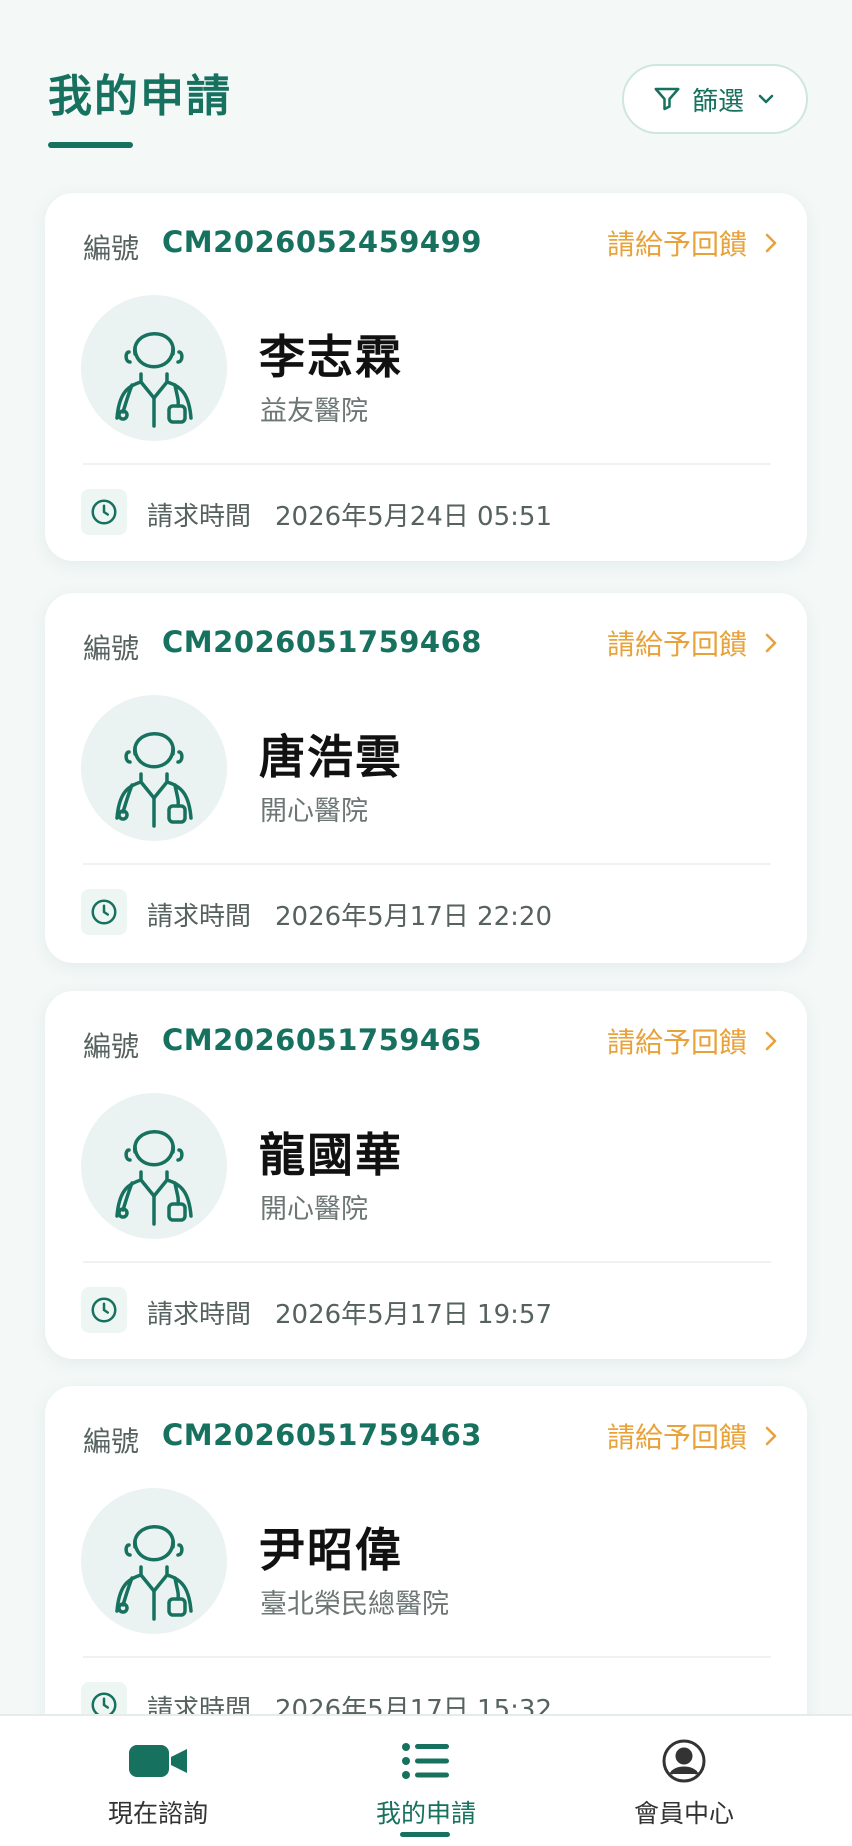 The height and width of the screenshot is (1846, 852). I want to click on nav-item-member-center: 會員中心, so click(684, 1781).